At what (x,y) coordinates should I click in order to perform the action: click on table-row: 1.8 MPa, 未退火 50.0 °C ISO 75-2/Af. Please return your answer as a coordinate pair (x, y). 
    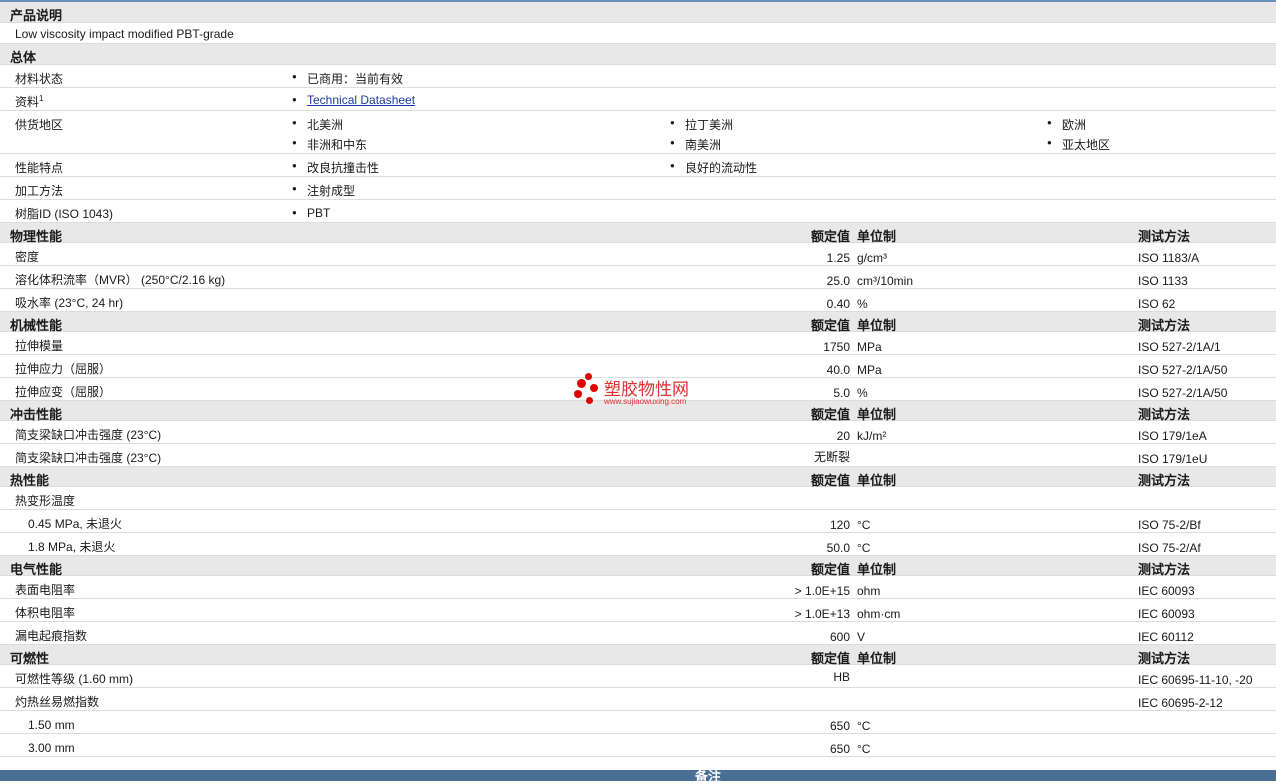
    Looking at the image, I should click on (638, 544).